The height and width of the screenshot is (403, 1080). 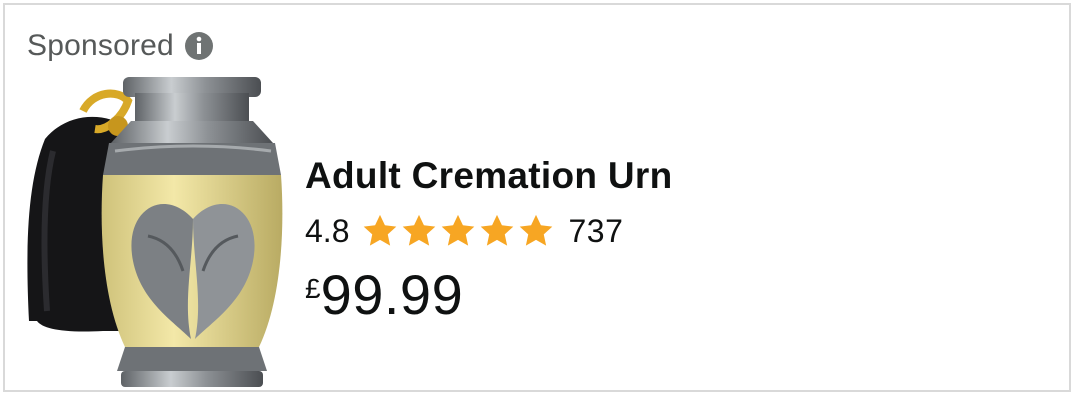 I want to click on sponsored-label: Sponsored, so click(x=100, y=45).